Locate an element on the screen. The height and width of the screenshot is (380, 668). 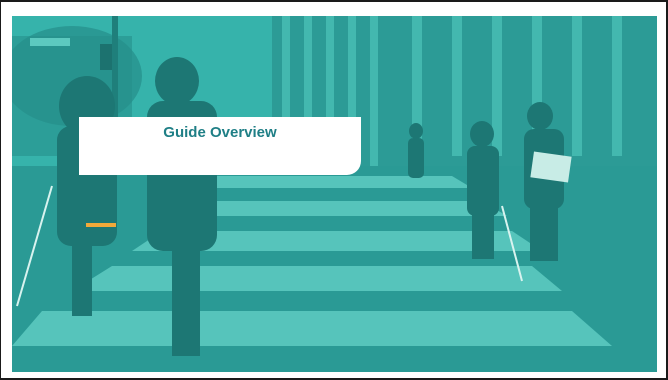
traffic-signal is located at coordinates (106, 57).